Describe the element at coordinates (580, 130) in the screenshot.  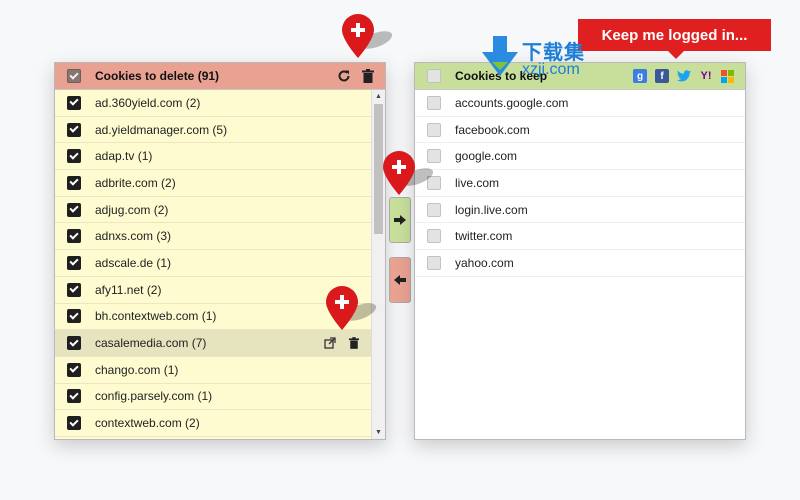
I see `keep-cookie-row: facebook.com` at that location.